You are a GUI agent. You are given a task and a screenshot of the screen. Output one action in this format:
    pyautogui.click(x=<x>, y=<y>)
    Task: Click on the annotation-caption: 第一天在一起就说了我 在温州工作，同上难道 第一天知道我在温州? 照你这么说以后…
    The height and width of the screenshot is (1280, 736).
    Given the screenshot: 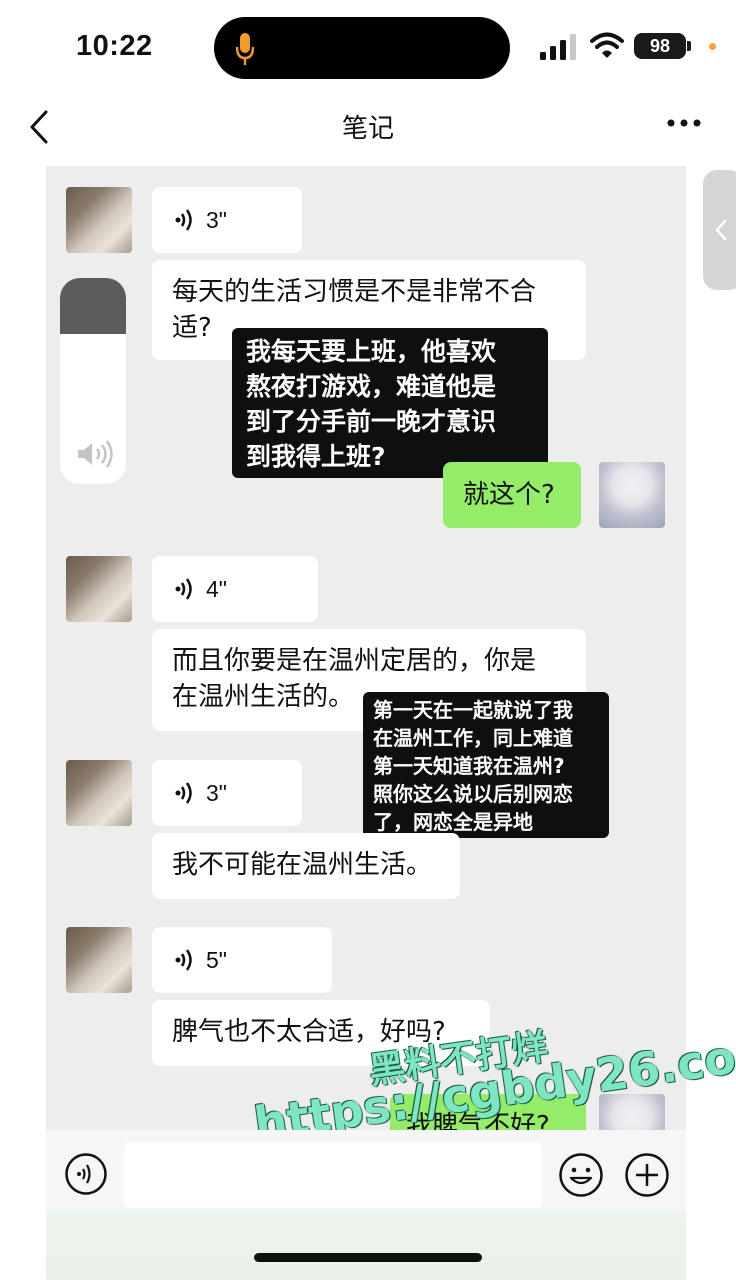 What is the action you would take?
    pyautogui.click(x=486, y=765)
    